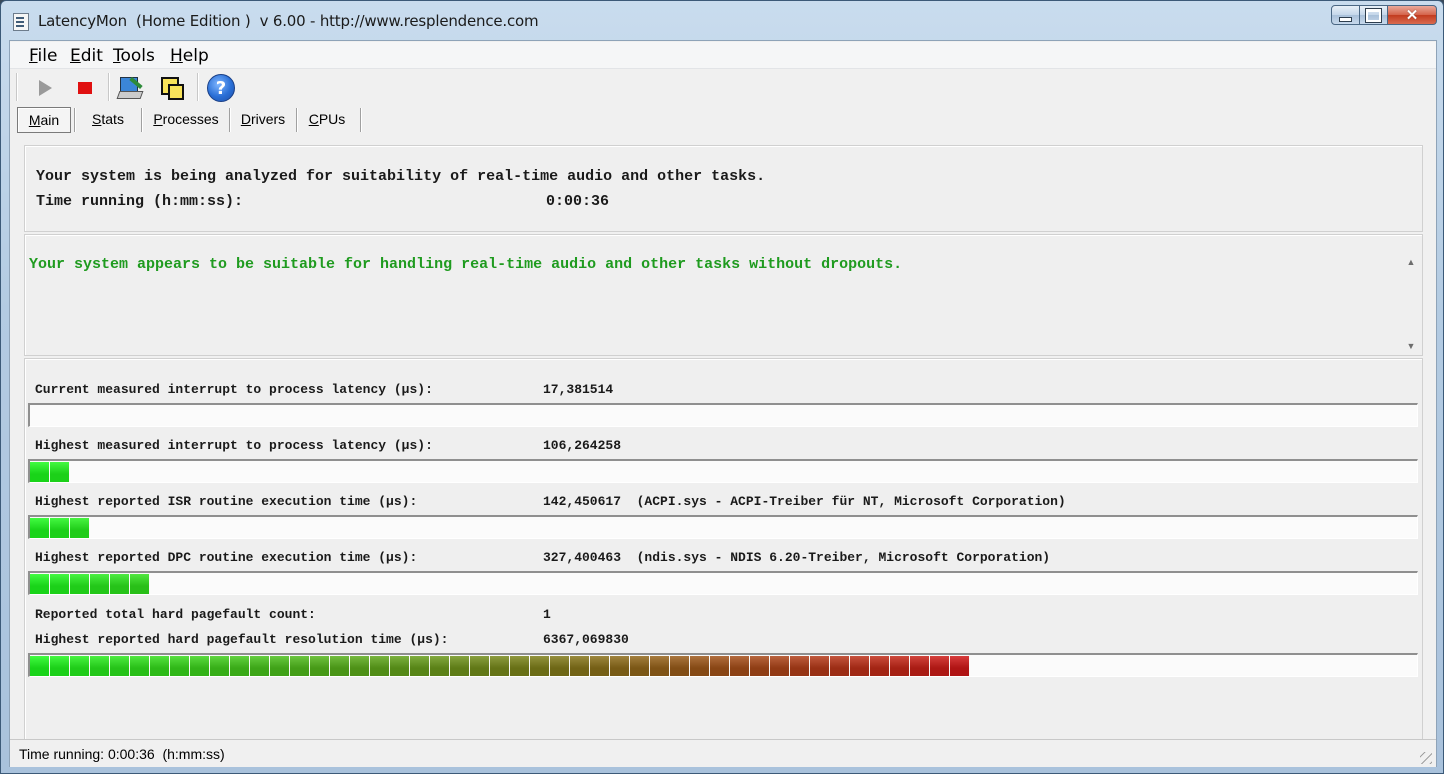 The image size is (1444, 774). I want to click on tab-drivers: Drivers, so click(263, 119).